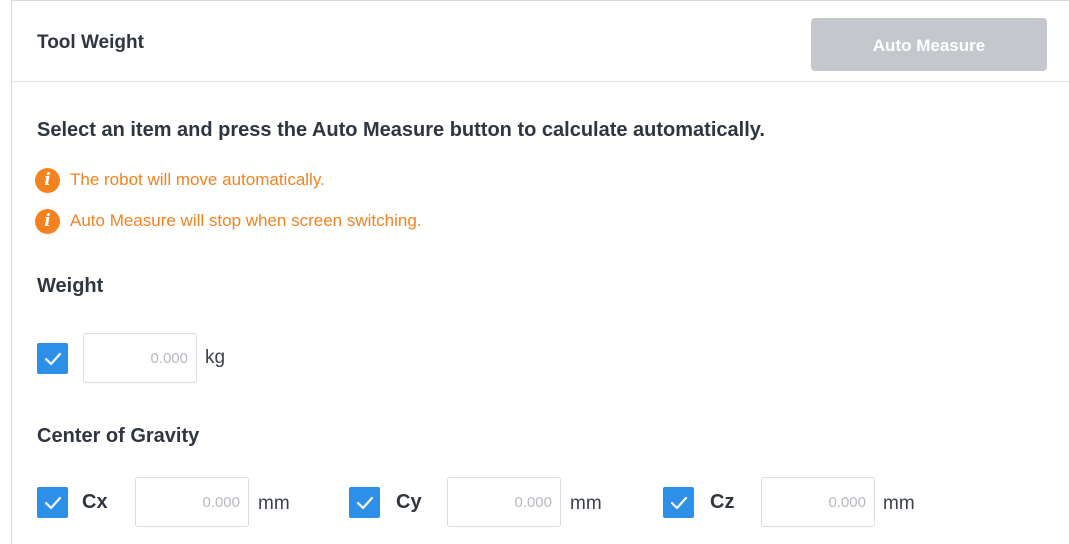  I want to click on auto-measure-button: Auto Measure, so click(929, 44).